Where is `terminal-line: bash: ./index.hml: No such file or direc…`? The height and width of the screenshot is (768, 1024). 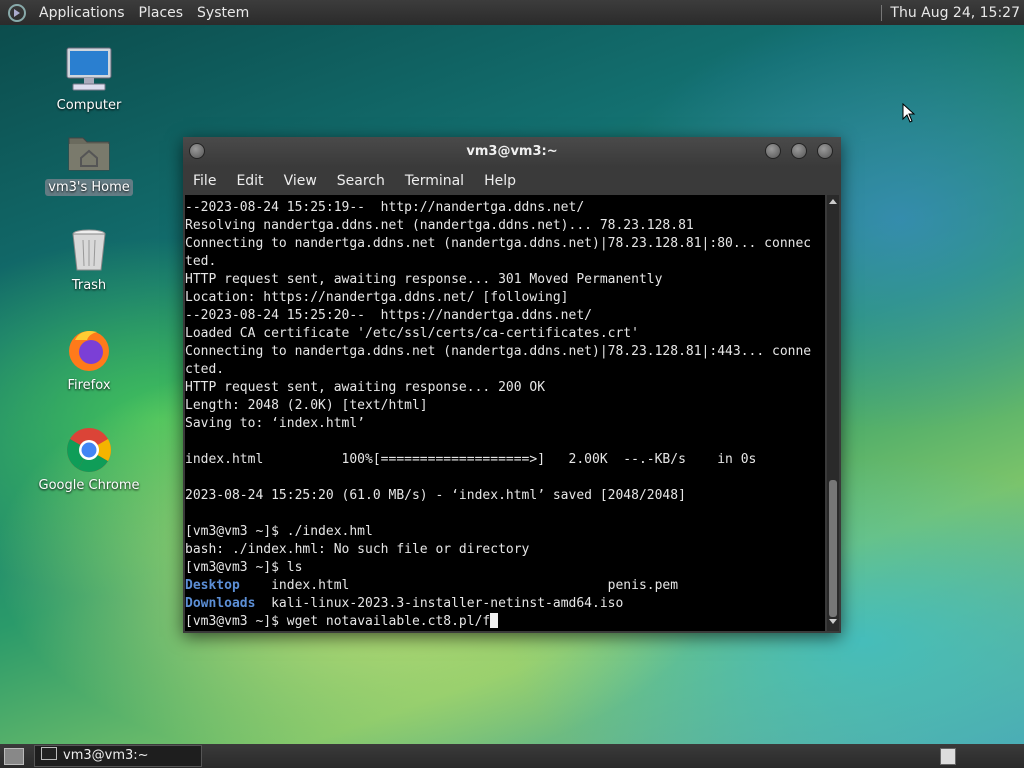 terminal-line: bash: ./index.hml: No such file or direc… is located at coordinates (357, 549).